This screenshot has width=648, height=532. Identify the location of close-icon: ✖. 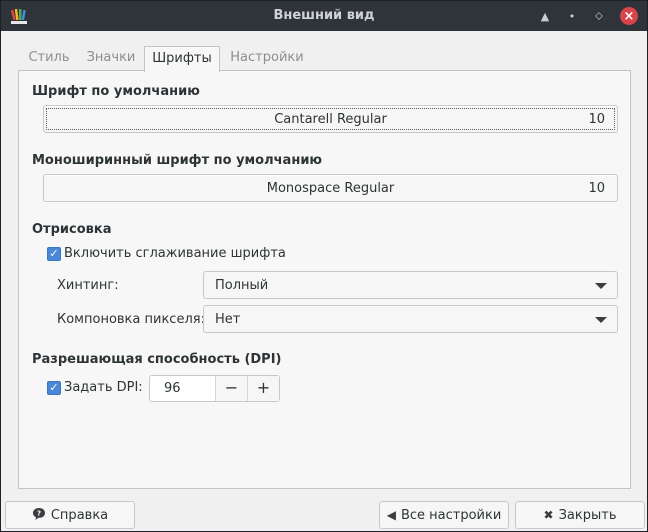
(548, 515).